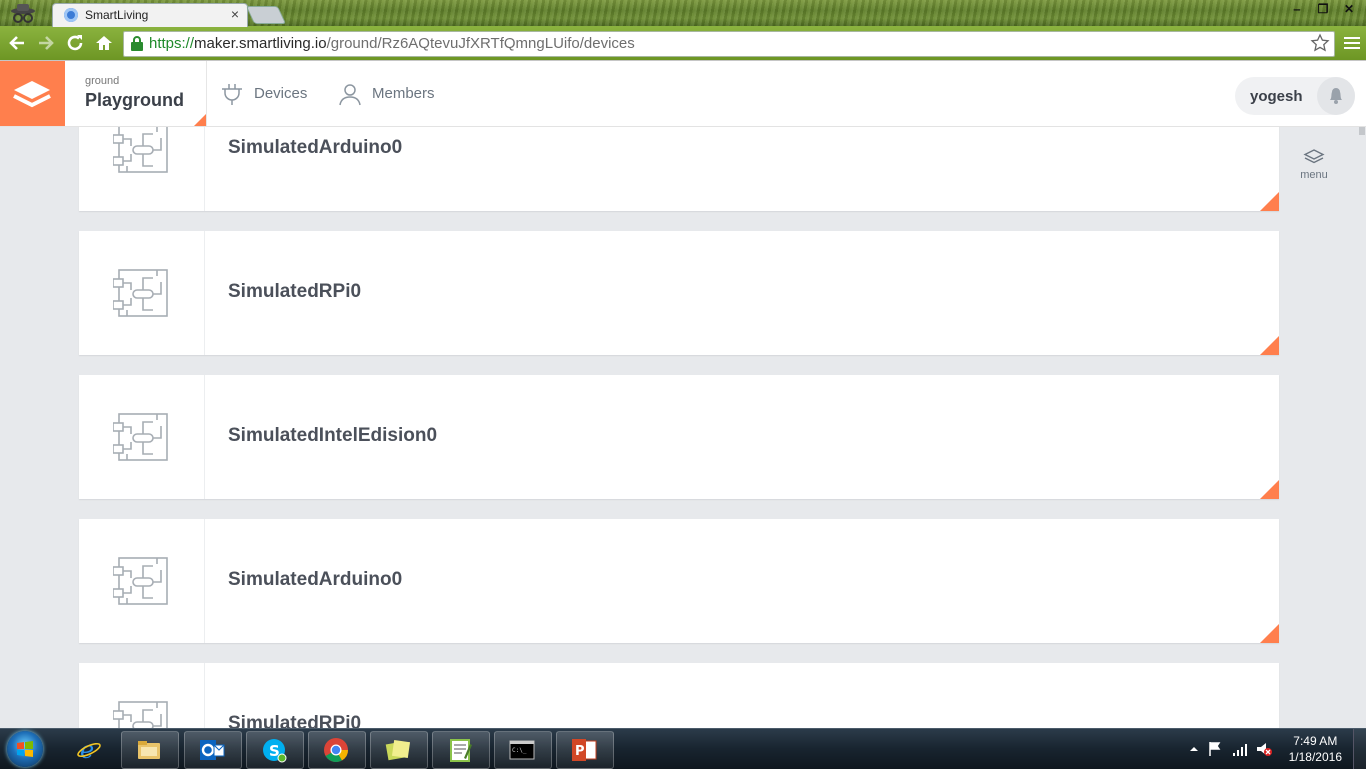 This screenshot has height=769, width=1366. Describe the element at coordinates (1315, 741) in the screenshot. I see `clock-time: 7:49 AM` at that location.